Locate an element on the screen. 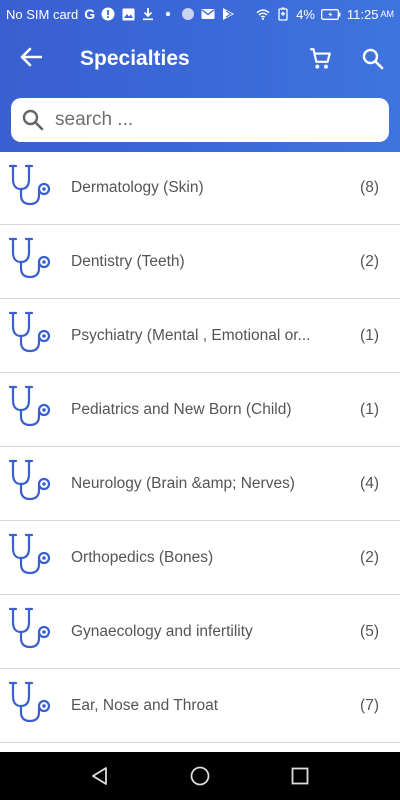 This screenshot has height=800, width=400. page-title: Specialties is located at coordinates (135, 58).